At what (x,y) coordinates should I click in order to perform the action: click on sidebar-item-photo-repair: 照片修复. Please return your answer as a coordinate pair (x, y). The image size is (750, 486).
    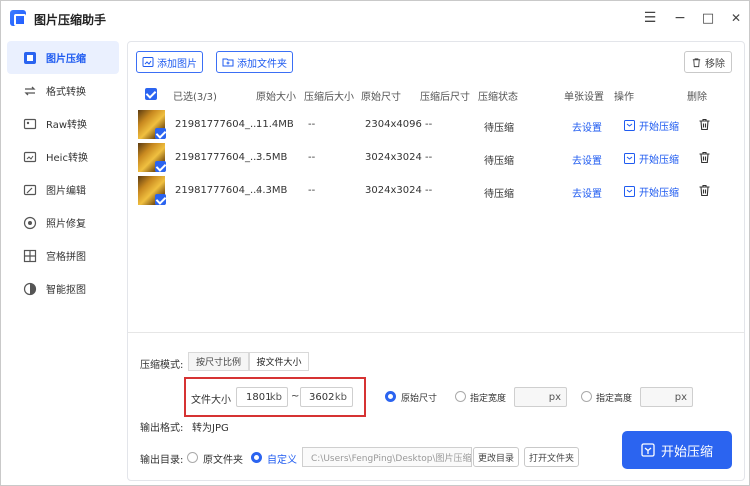
    Looking at the image, I should click on (63, 222).